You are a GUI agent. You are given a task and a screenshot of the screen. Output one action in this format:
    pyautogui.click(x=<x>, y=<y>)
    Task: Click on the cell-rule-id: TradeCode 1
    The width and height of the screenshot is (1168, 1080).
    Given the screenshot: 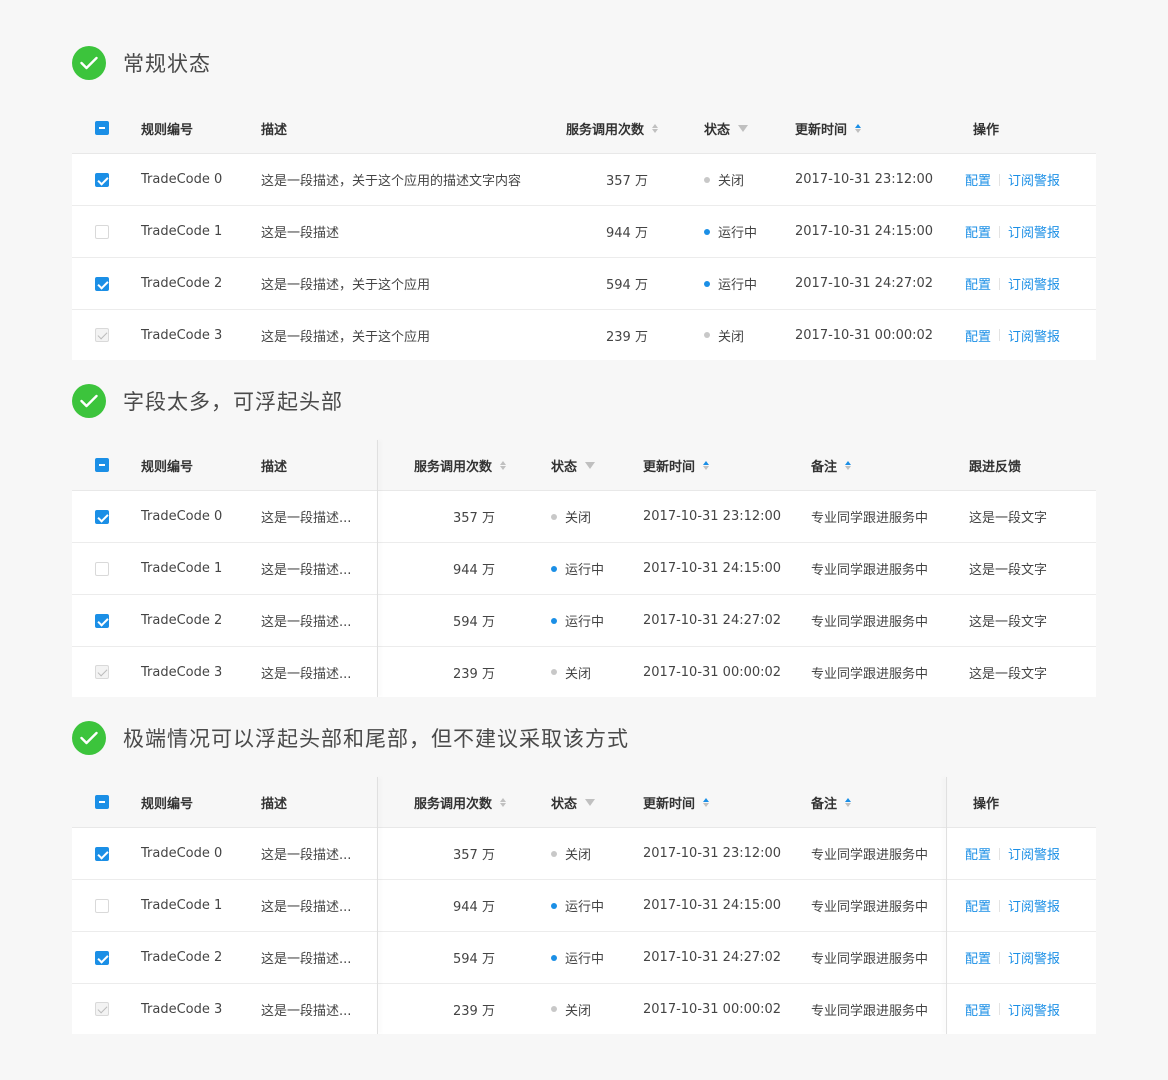 What is the action you would take?
    pyautogui.click(x=182, y=231)
    